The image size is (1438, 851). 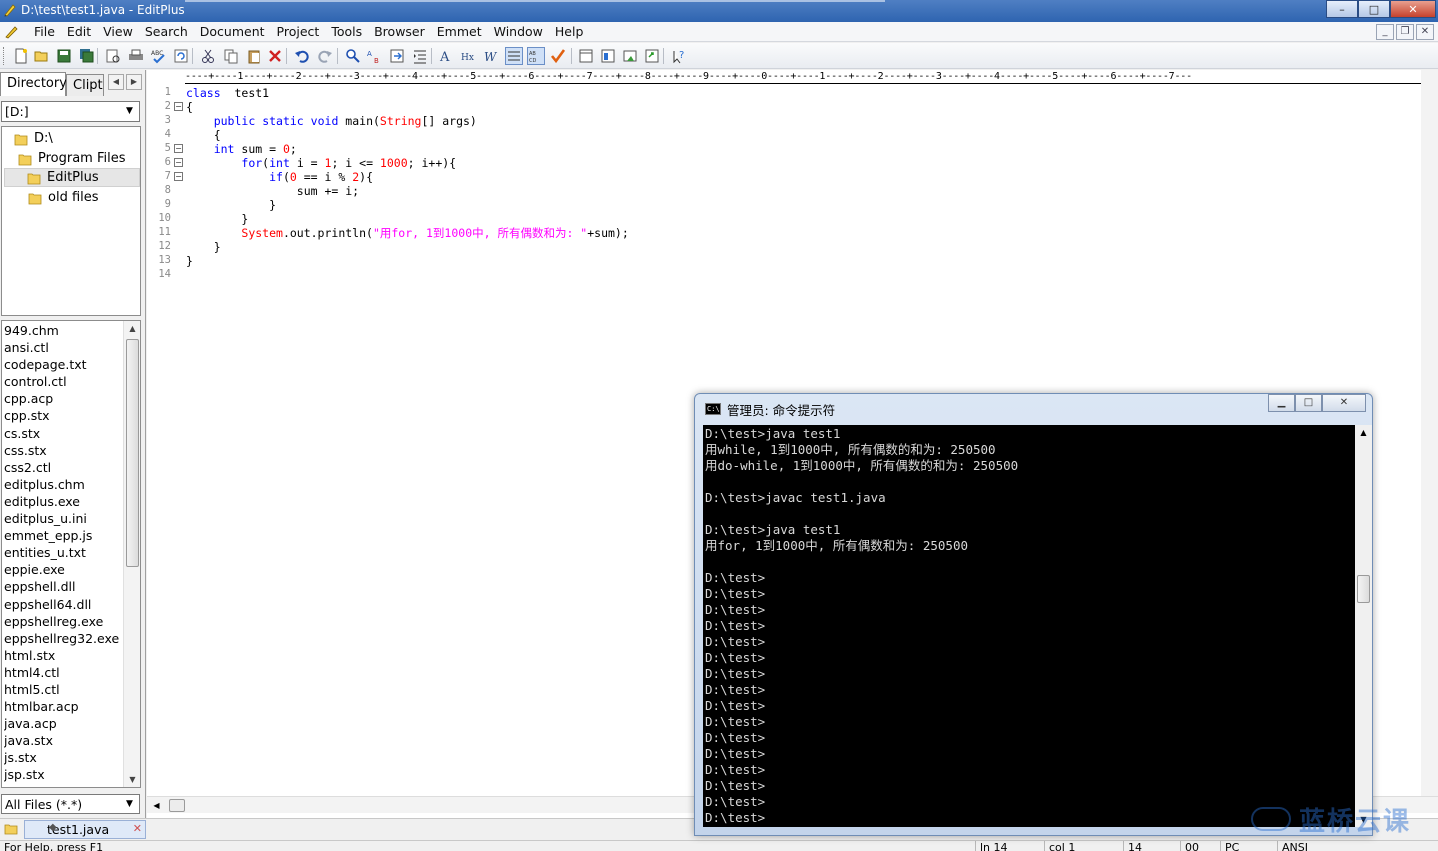 What do you see at coordinates (63, 433) in the screenshot?
I see `list-item: cs.stx` at bounding box center [63, 433].